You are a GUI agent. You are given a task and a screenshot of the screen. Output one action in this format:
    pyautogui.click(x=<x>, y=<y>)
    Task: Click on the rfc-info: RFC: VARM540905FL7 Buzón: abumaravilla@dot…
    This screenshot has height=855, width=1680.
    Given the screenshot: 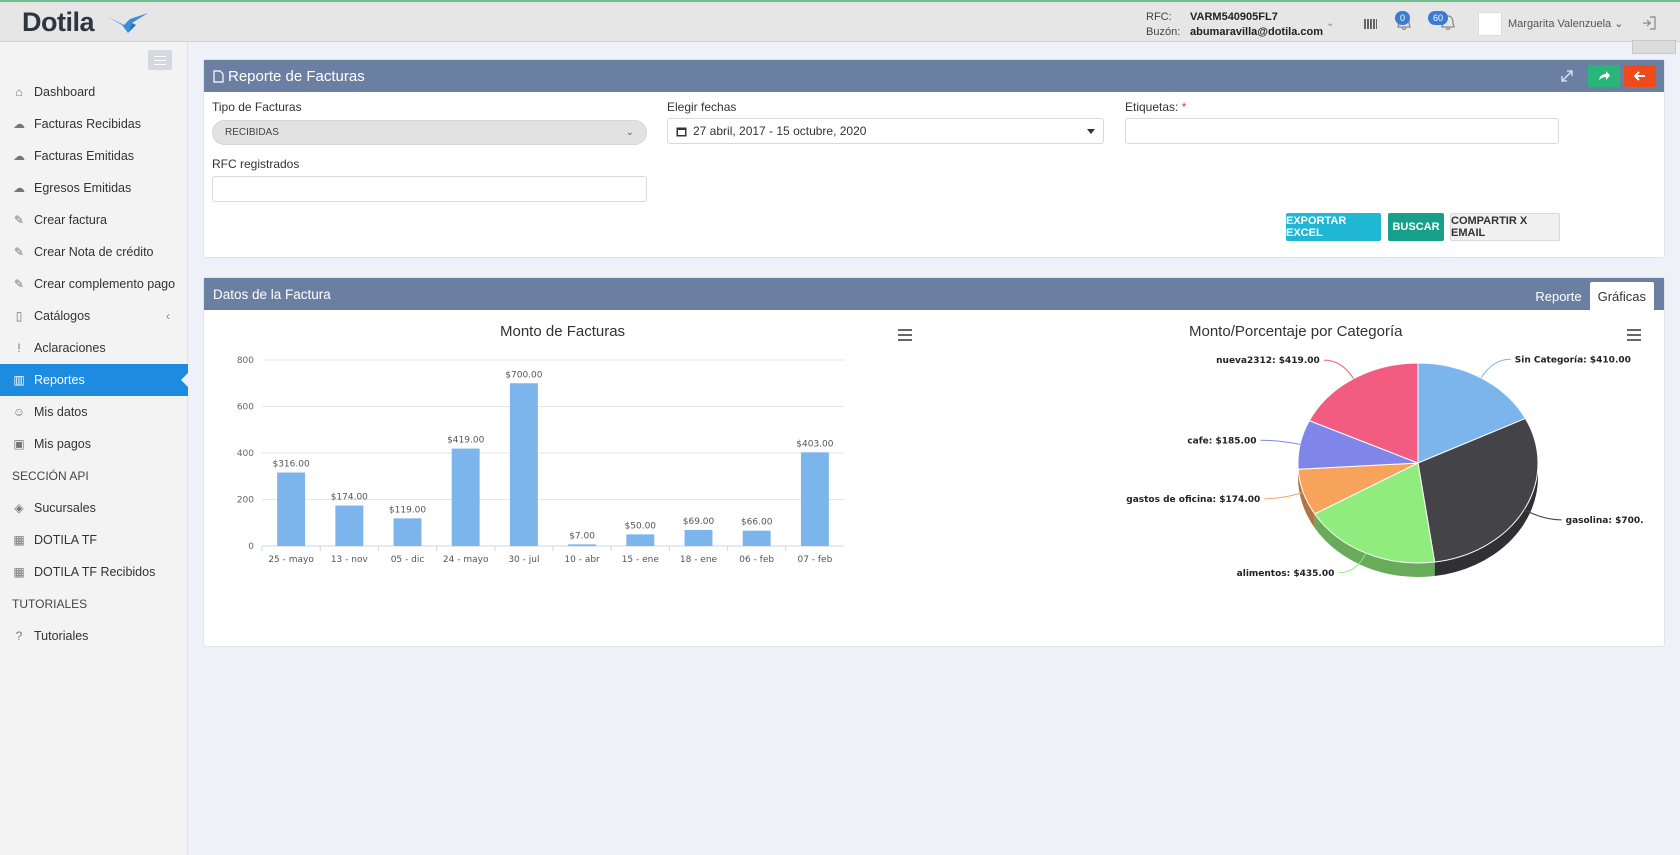 What is the action you would take?
    pyautogui.click(x=1234, y=25)
    